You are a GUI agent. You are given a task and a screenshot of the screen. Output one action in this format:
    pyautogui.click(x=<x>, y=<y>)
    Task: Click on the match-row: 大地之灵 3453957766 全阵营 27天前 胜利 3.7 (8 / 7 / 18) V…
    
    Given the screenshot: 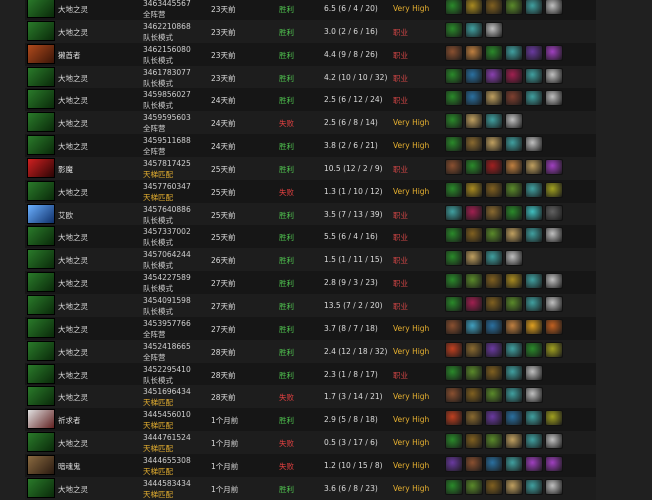 What is the action you would take?
    pyautogui.click(x=310, y=328)
    